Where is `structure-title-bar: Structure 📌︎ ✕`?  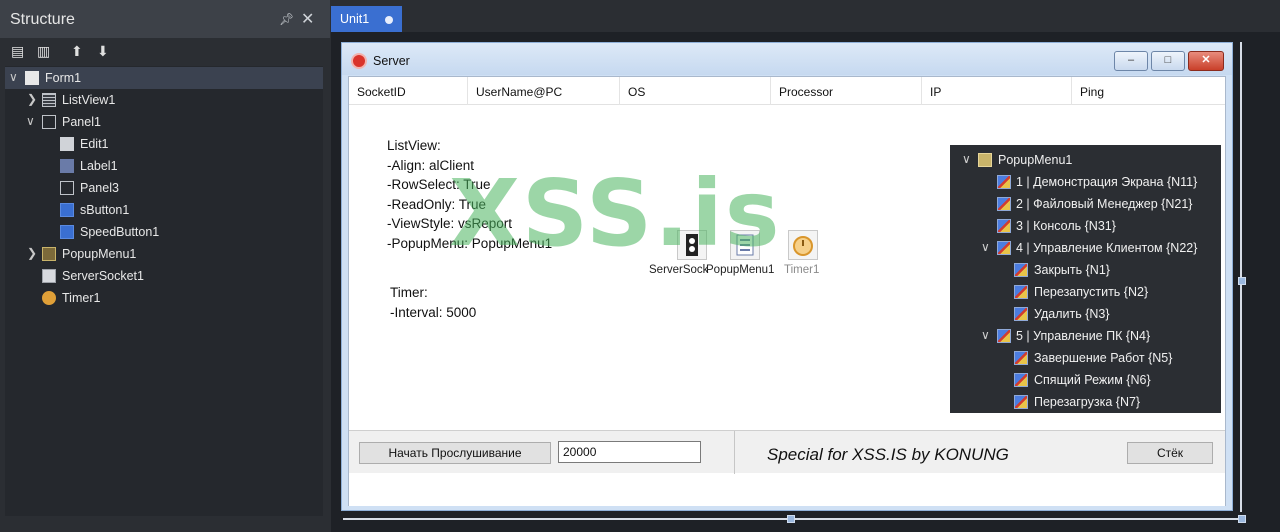 structure-title-bar: Structure 📌︎ ✕ is located at coordinates (165, 19).